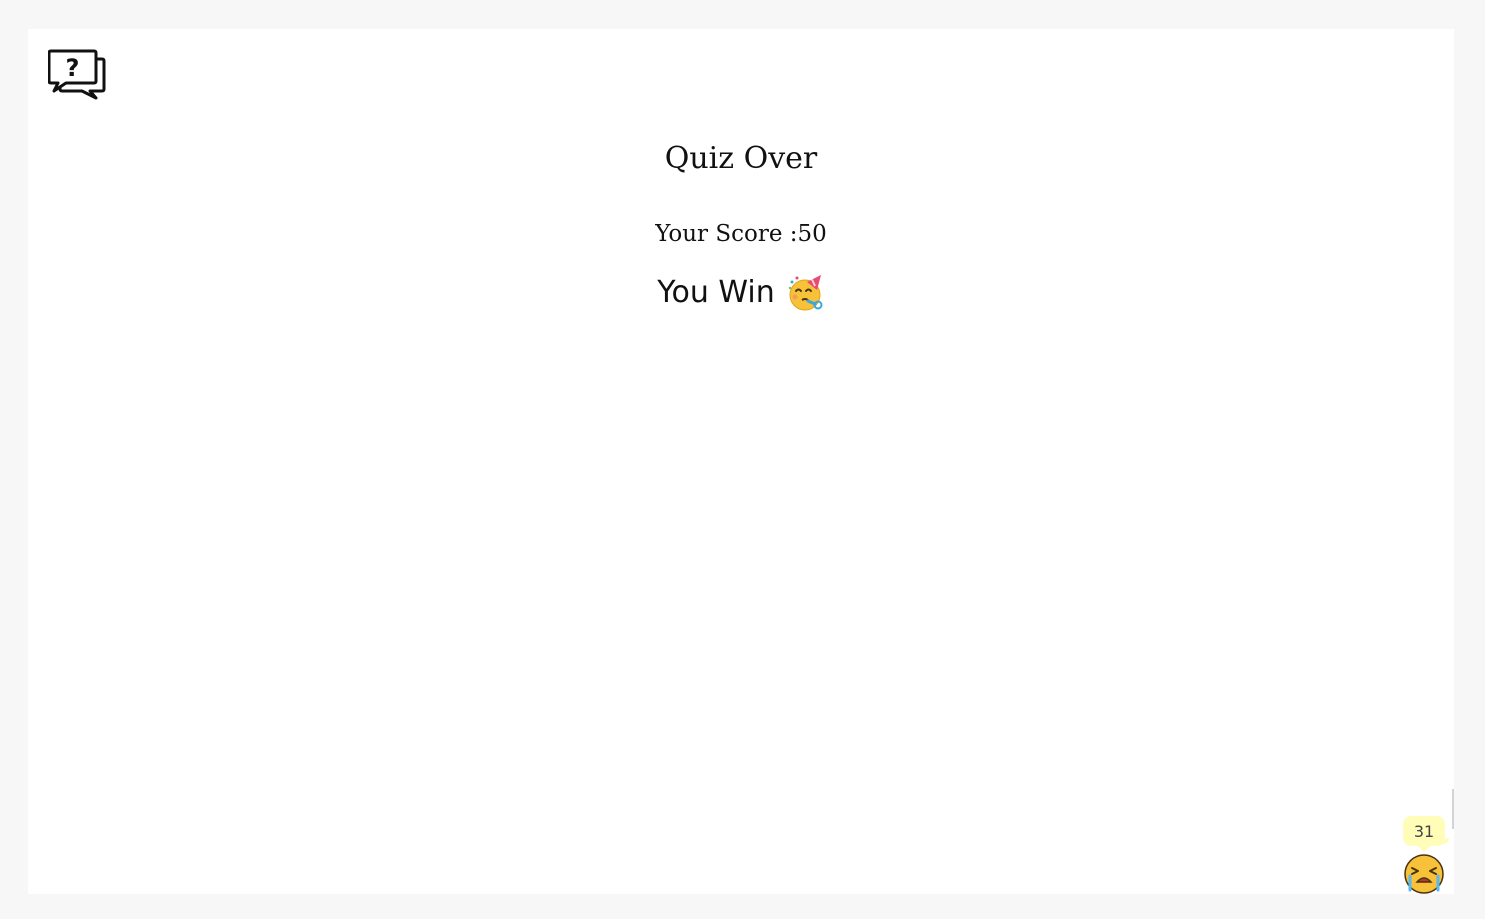 The image size is (1485, 919). I want to click on question-chat-bubbles-icon: ?, so click(76, 75).